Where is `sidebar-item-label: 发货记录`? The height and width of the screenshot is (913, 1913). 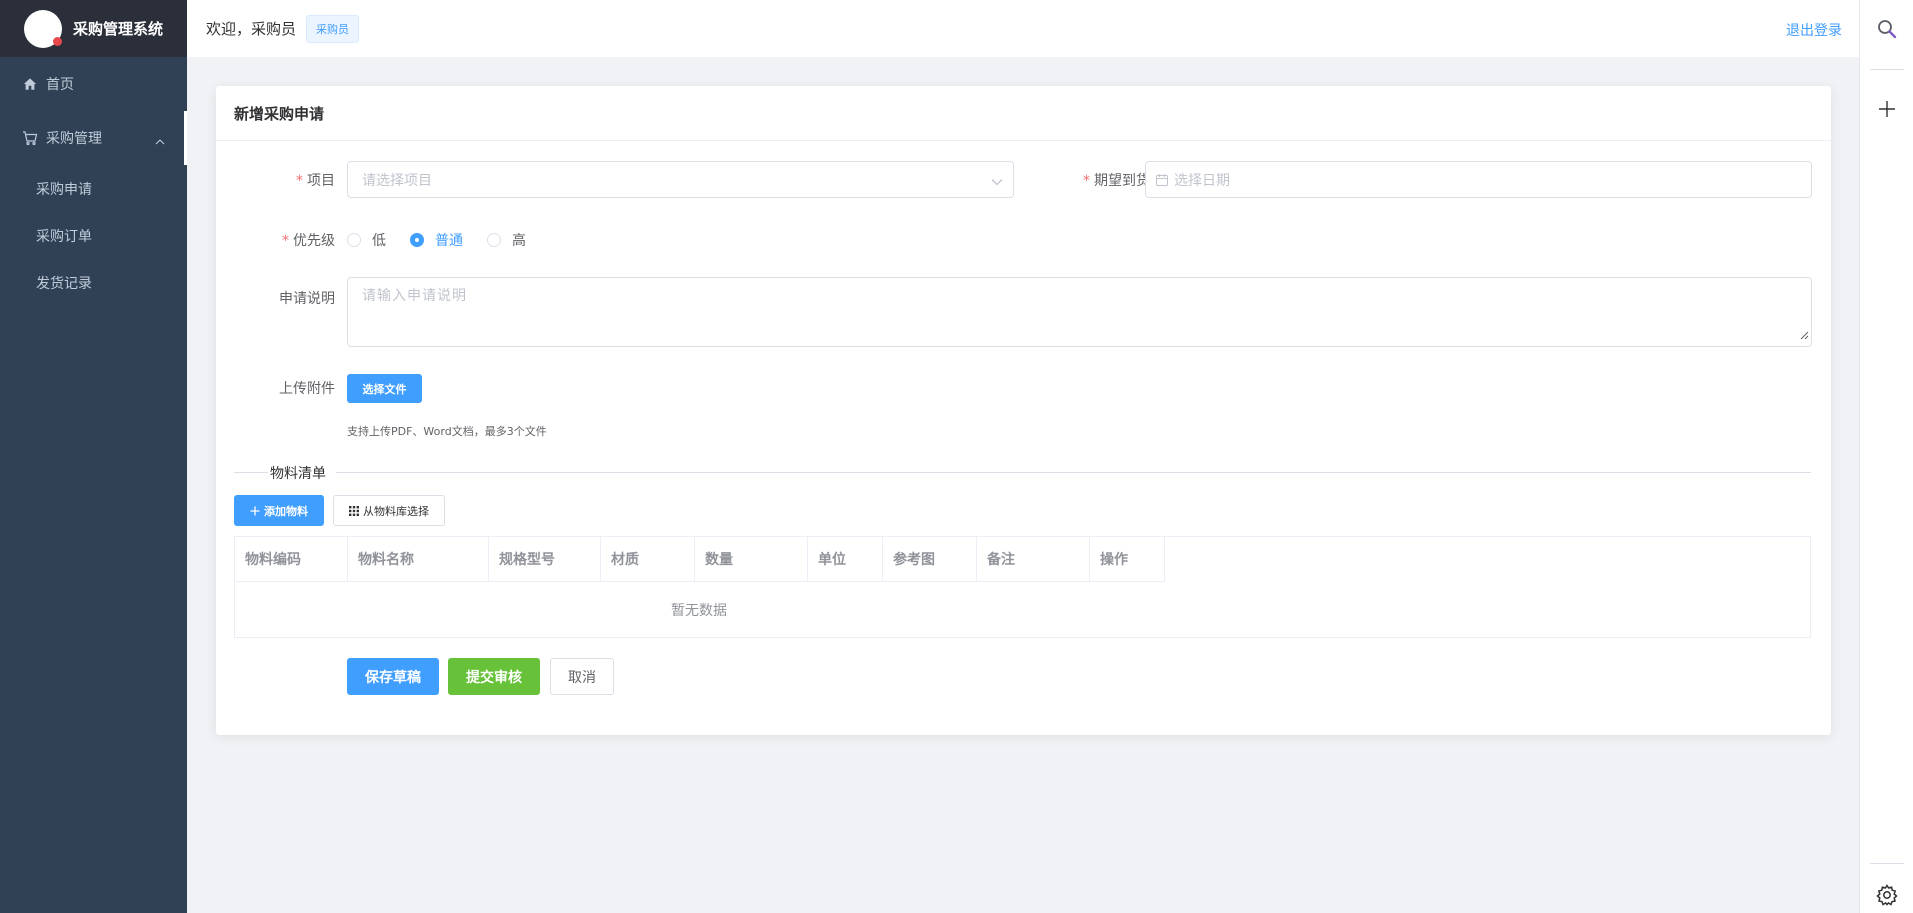 sidebar-item-label: 发货记录 is located at coordinates (64, 283).